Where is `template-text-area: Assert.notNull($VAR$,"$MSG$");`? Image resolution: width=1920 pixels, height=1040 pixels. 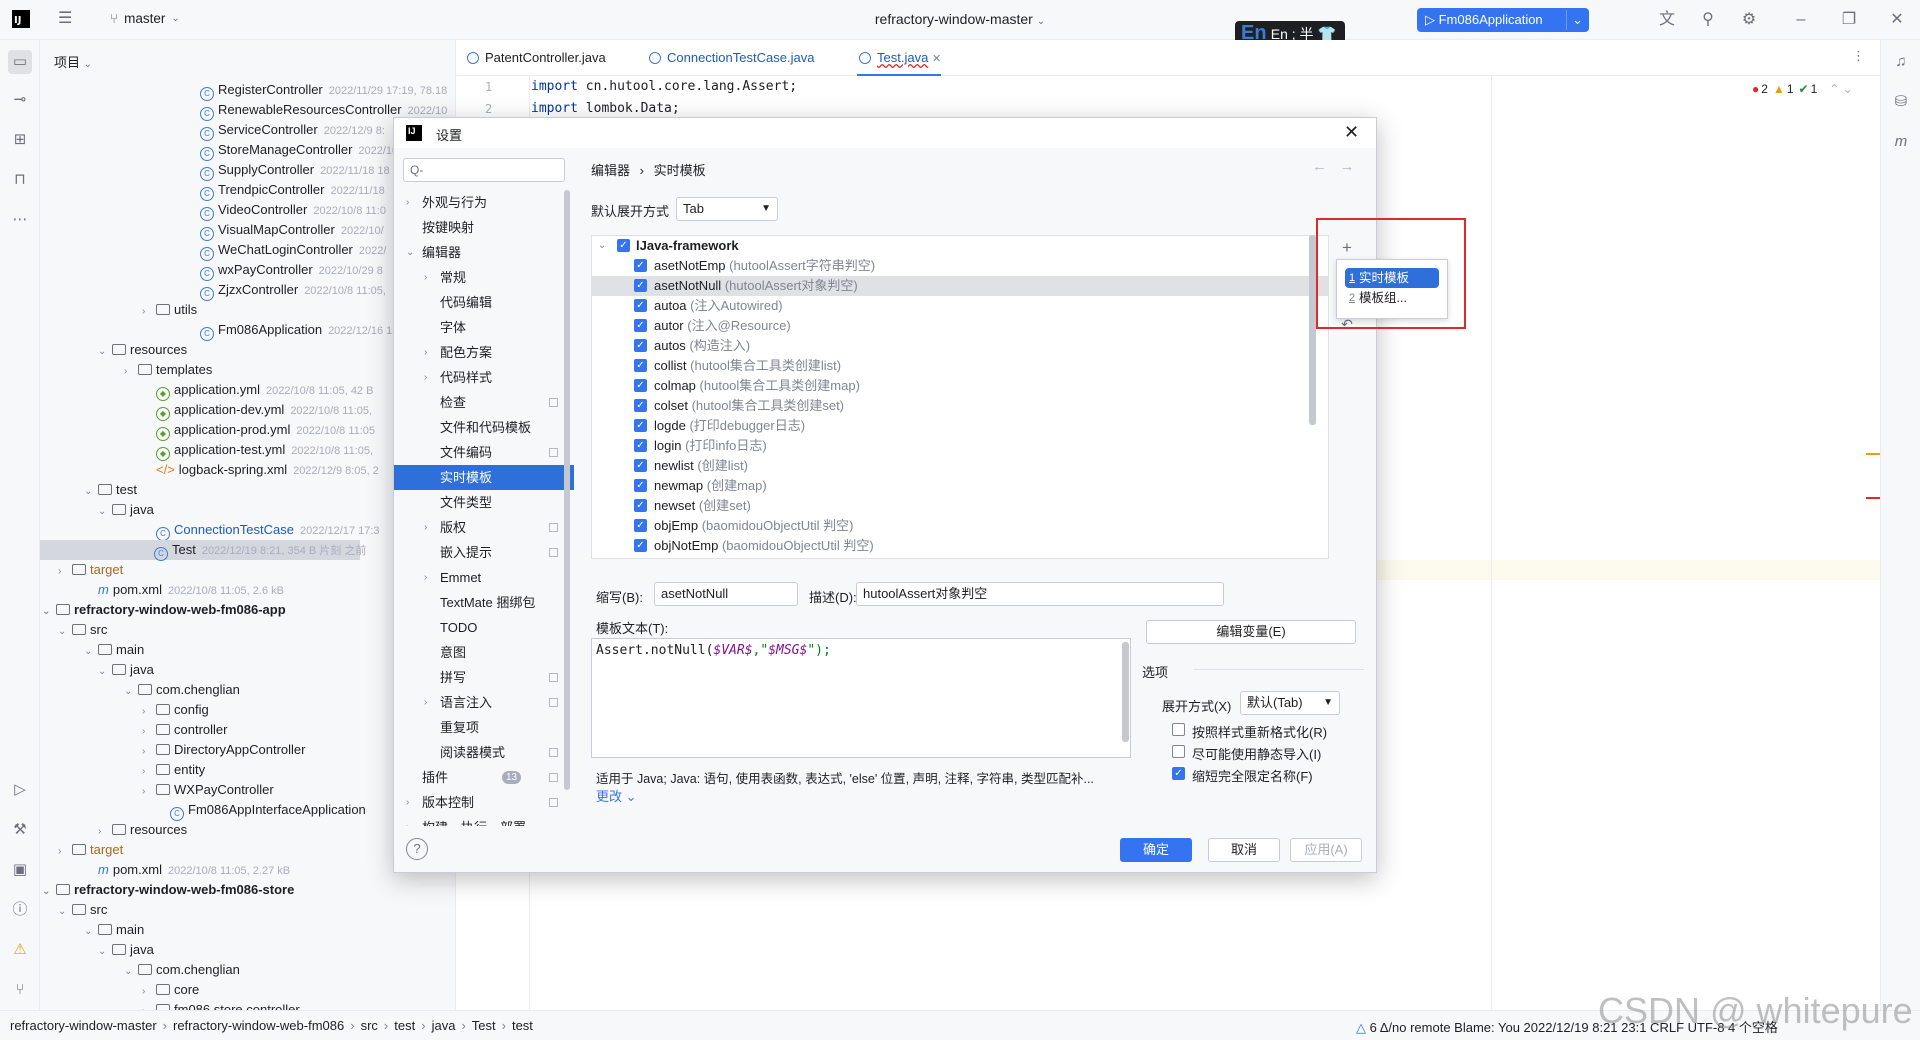
template-text-area: Assert.notNull($VAR$,"$MSG$"); is located at coordinates (861, 698).